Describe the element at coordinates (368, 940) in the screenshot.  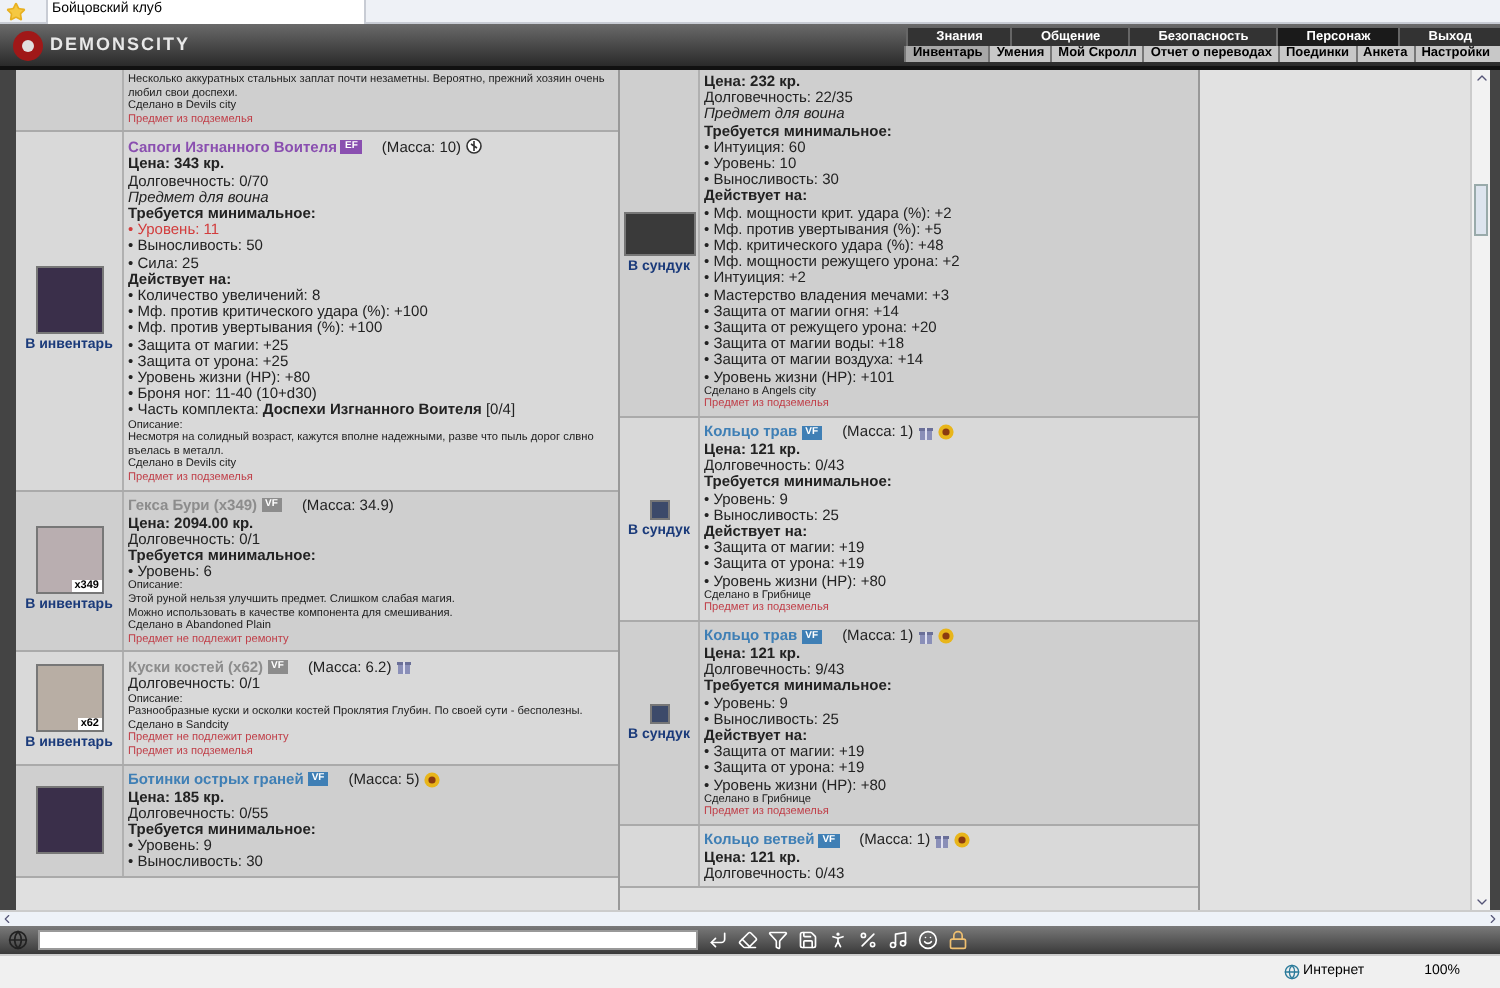
I see `chat-input-field` at that location.